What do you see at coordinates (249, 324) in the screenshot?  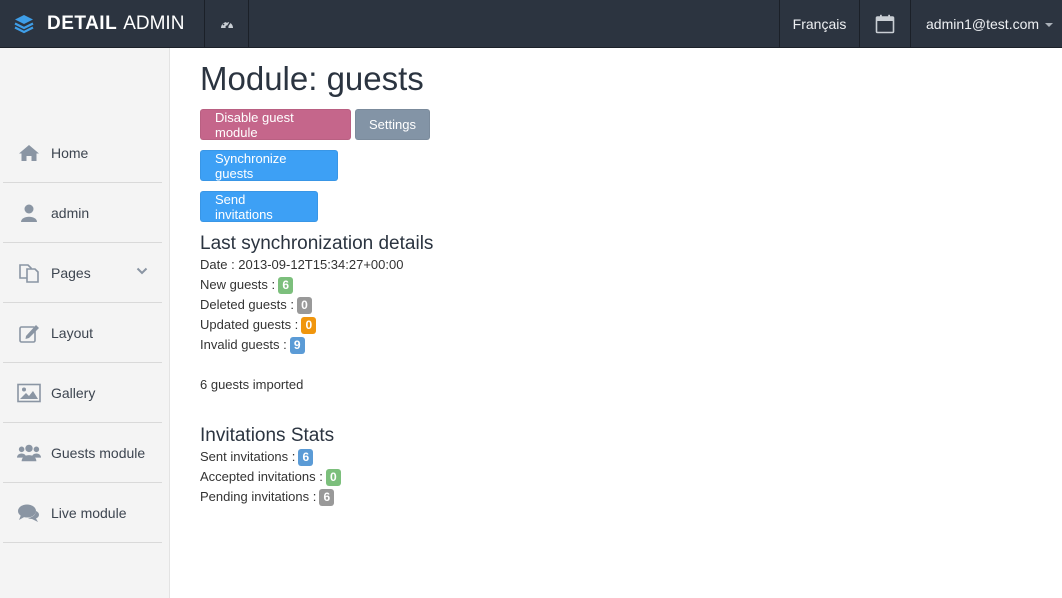 I see `updated-guests-label: Updated guests :` at bounding box center [249, 324].